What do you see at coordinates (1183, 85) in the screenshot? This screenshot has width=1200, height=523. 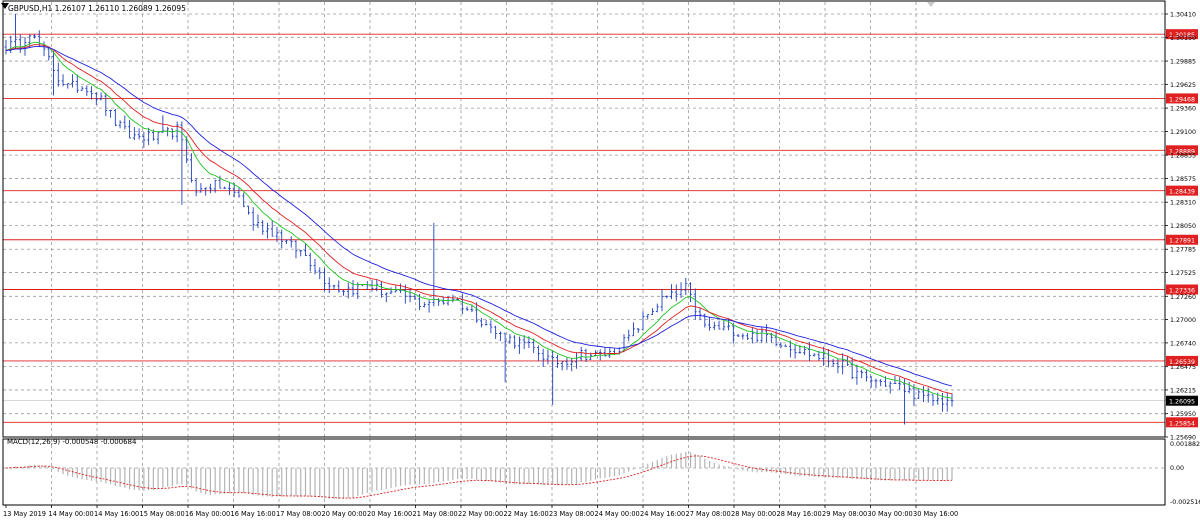 I see `y-tick-label: 1.29625` at bounding box center [1183, 85].